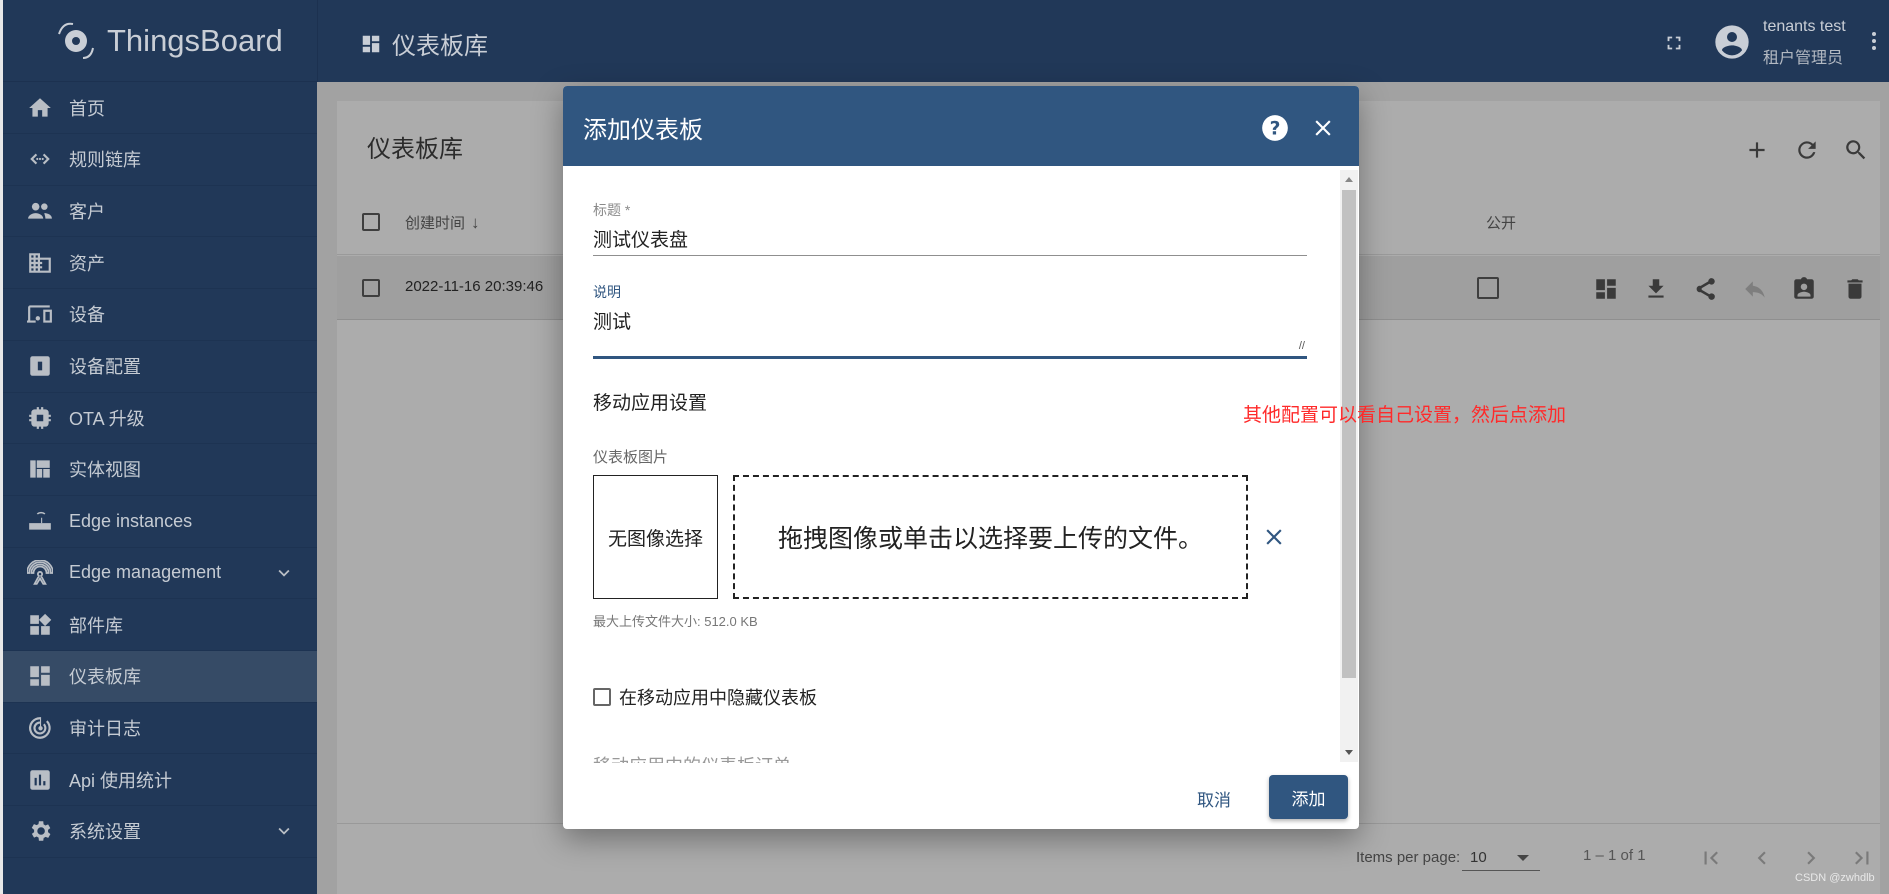 This screenshot has height=894, width=1889. What do you see at coordinates (1274, 537) in the screenshot?
I see `clear-image-icon` at bounding box center [1274, 537].